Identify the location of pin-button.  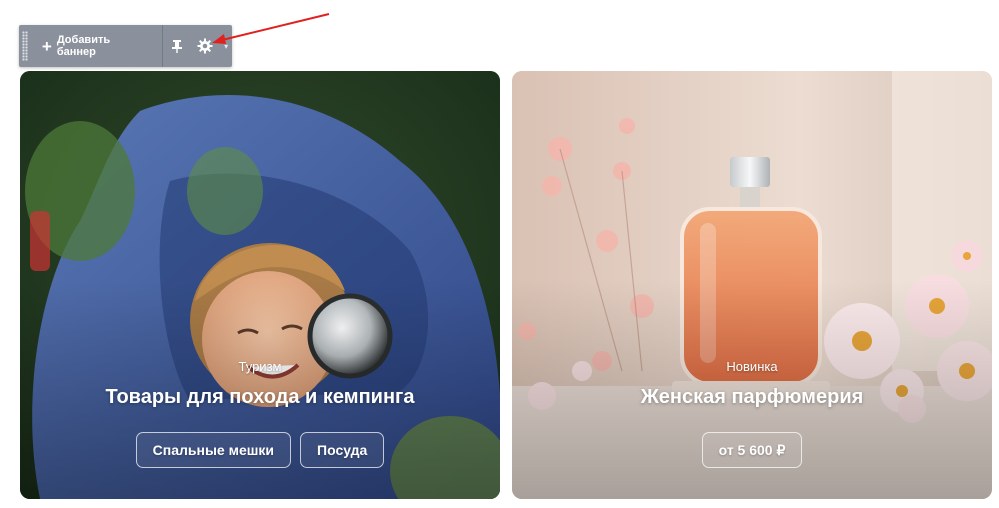
(177, 46).